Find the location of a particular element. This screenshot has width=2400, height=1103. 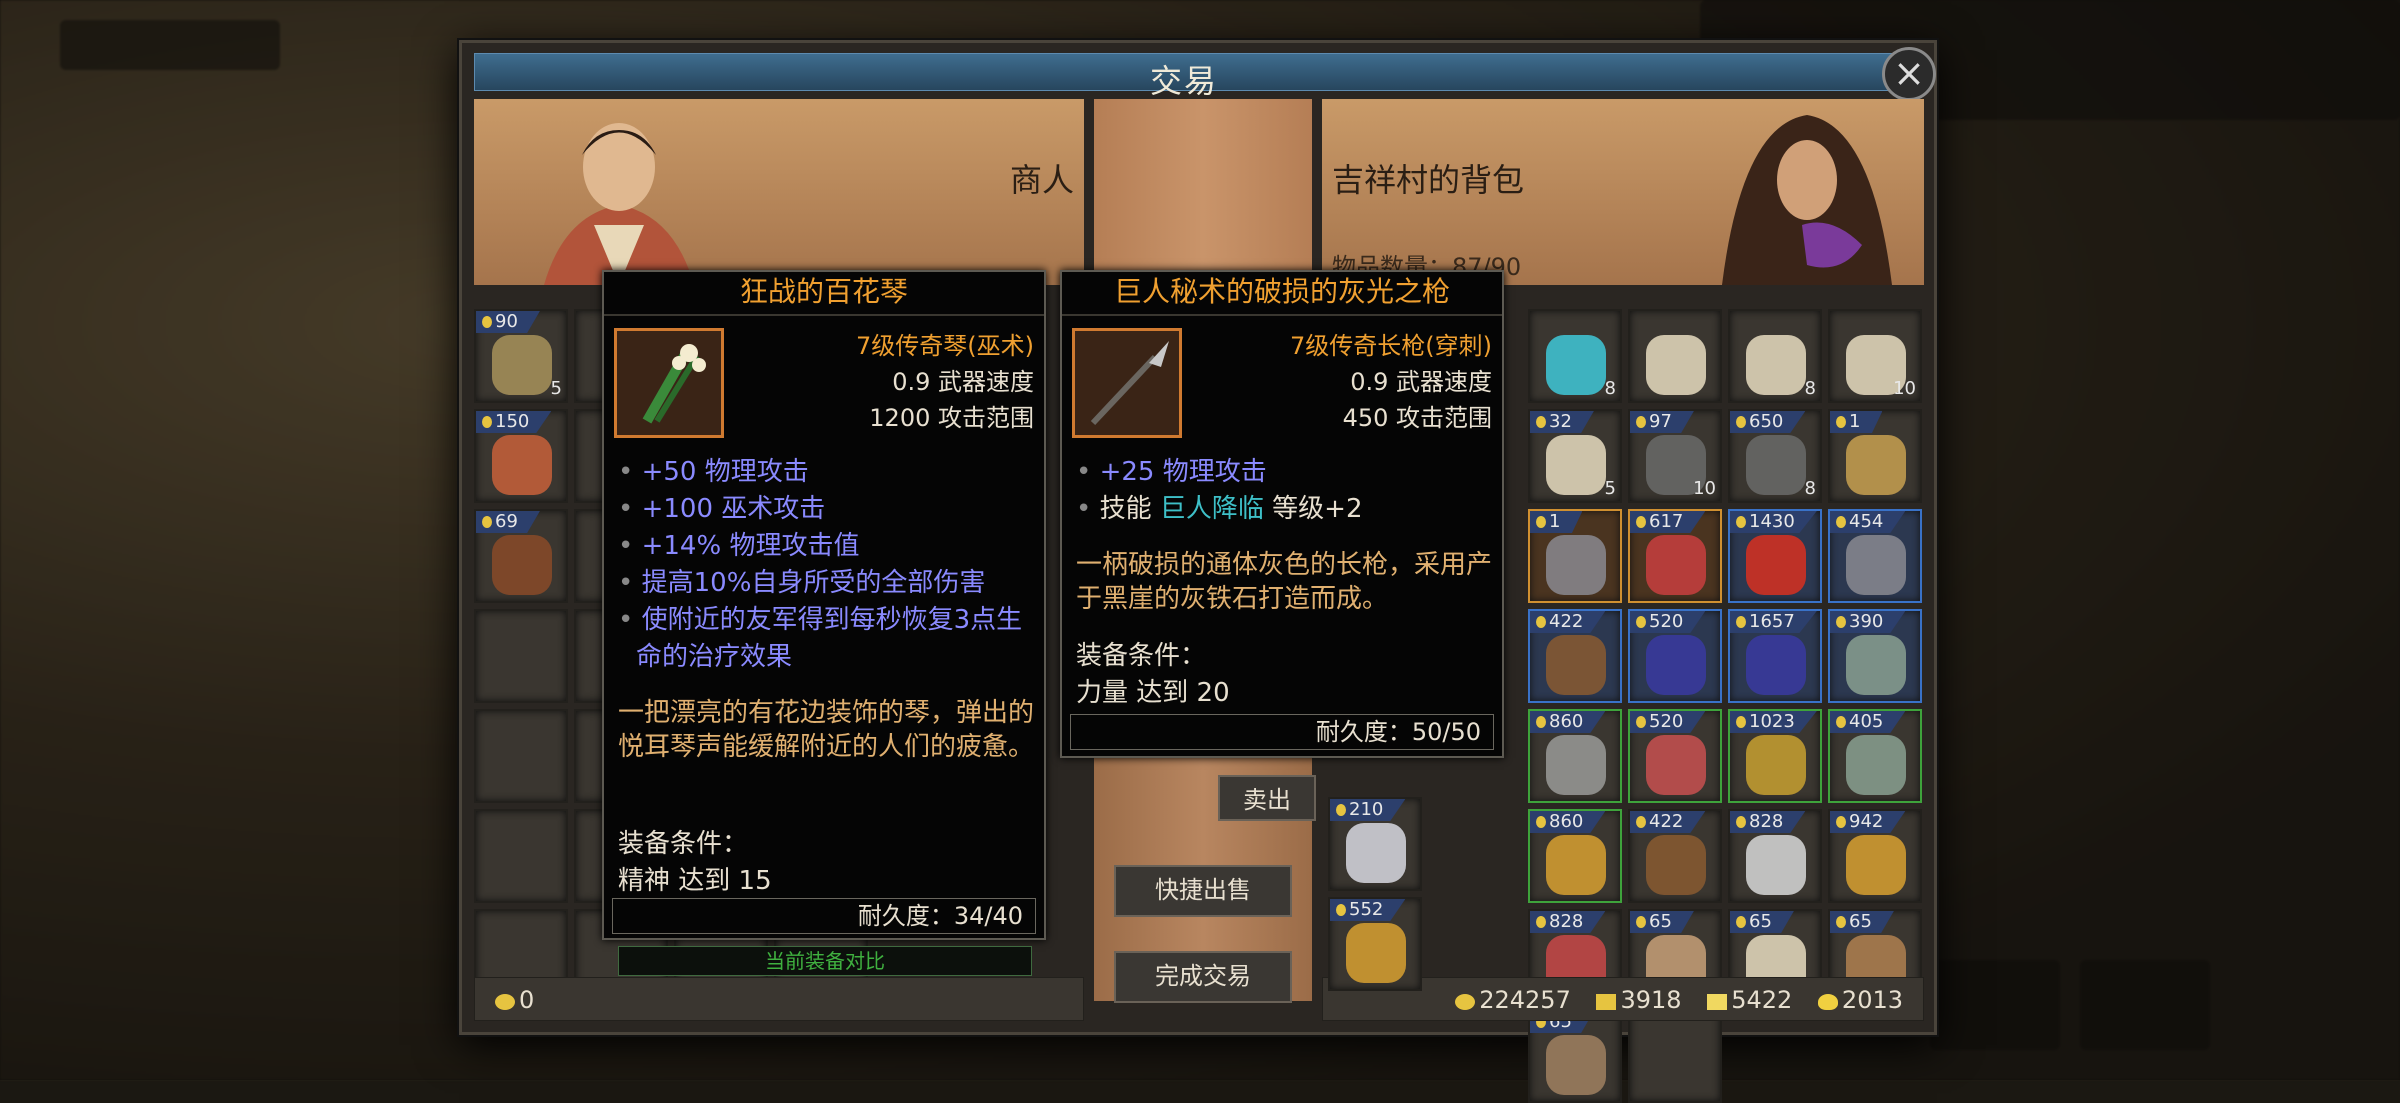

item-price: 69 is located at coordinates (508, 522).